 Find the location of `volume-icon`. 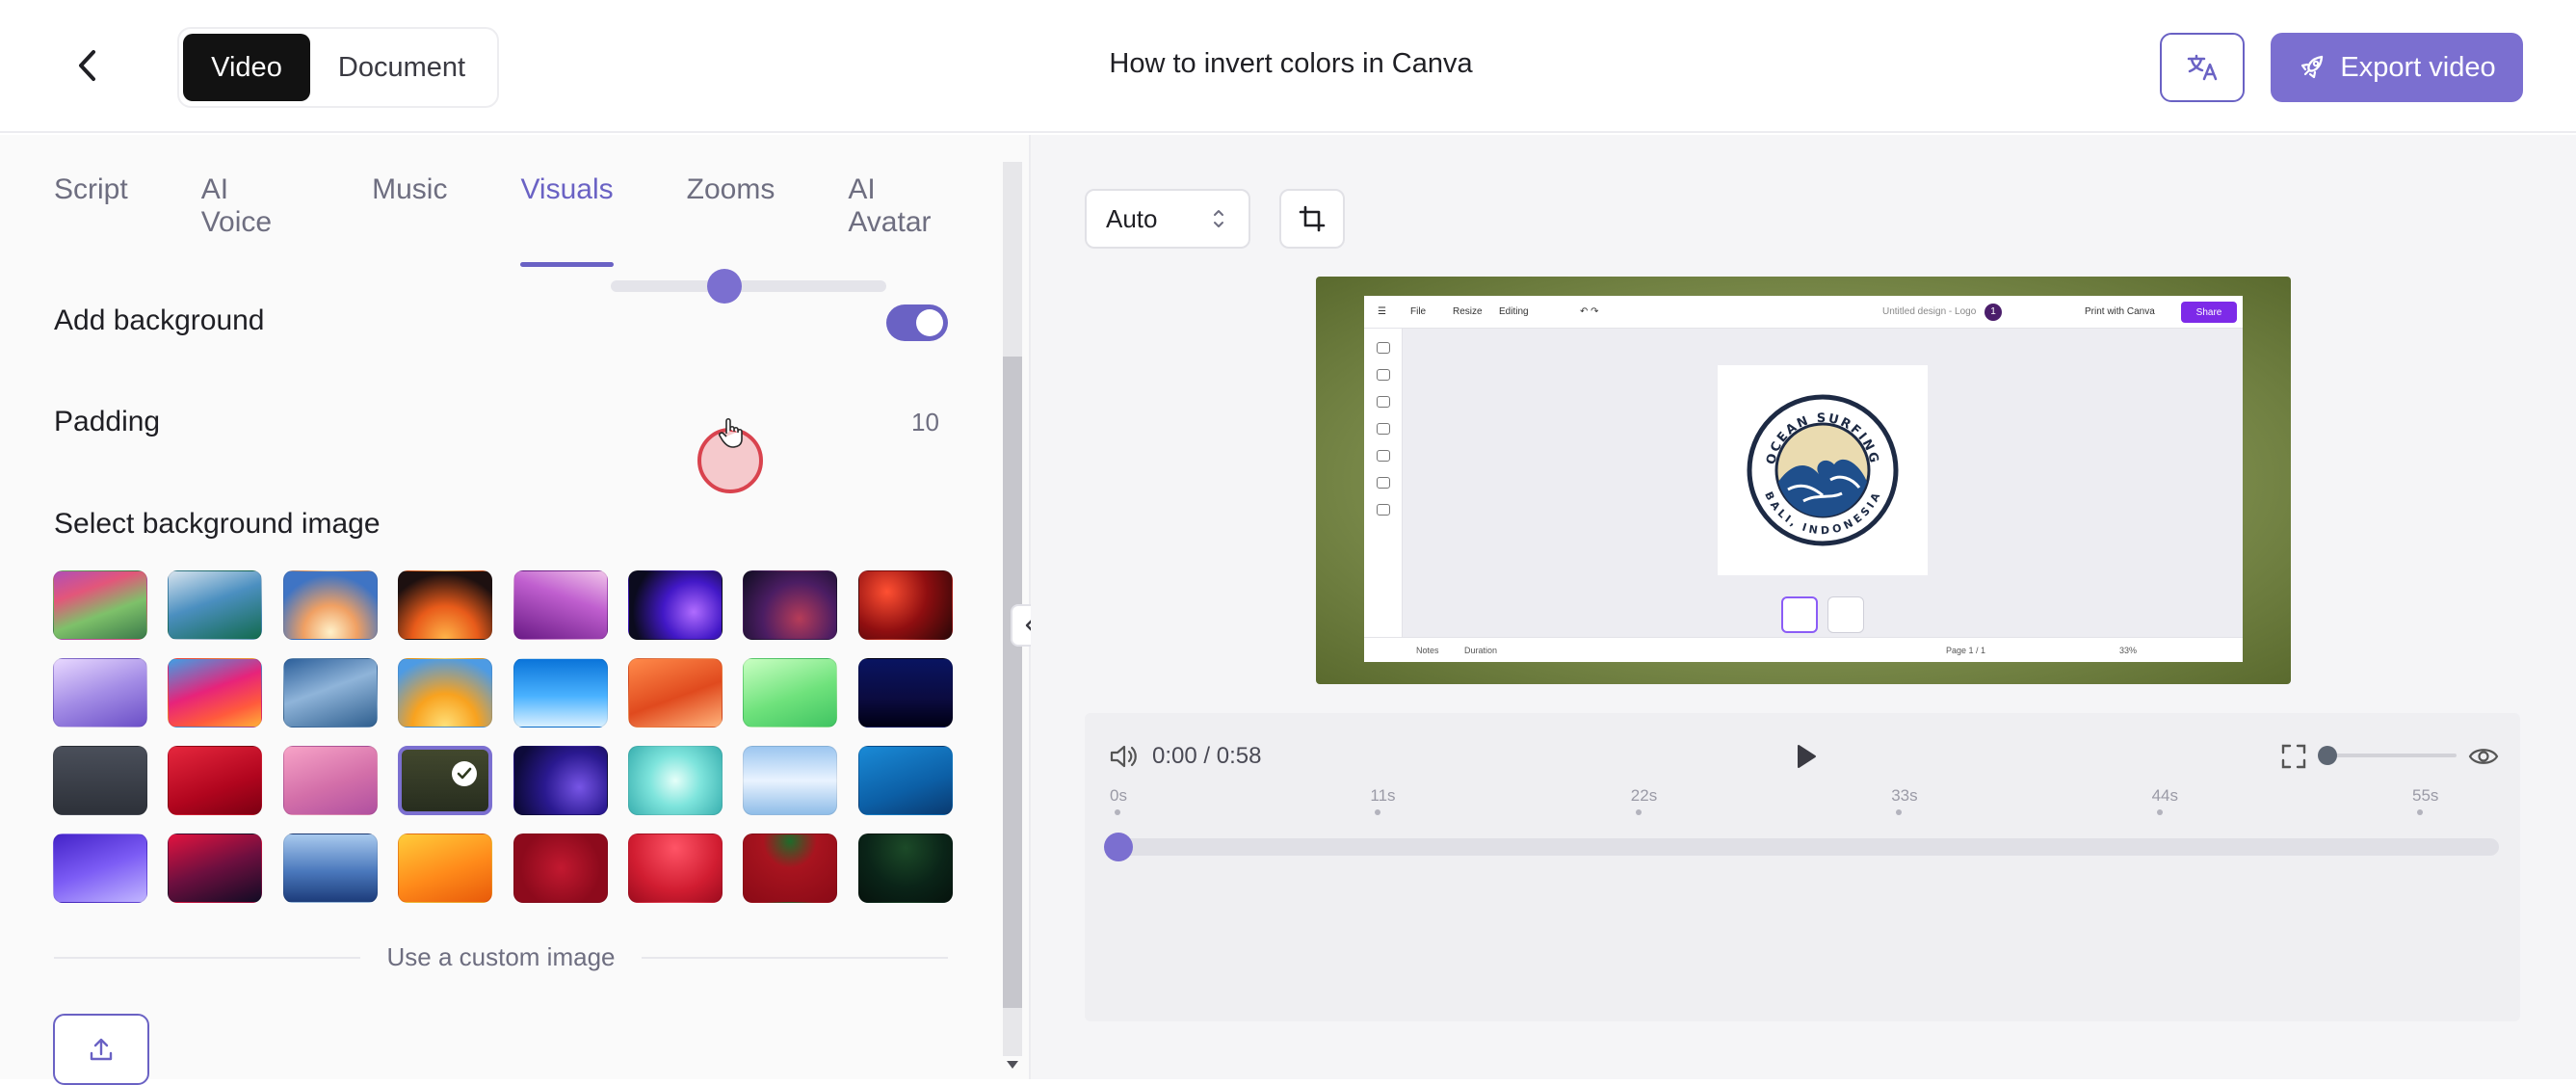

volume-icon is located at coordinates (1123, 757).